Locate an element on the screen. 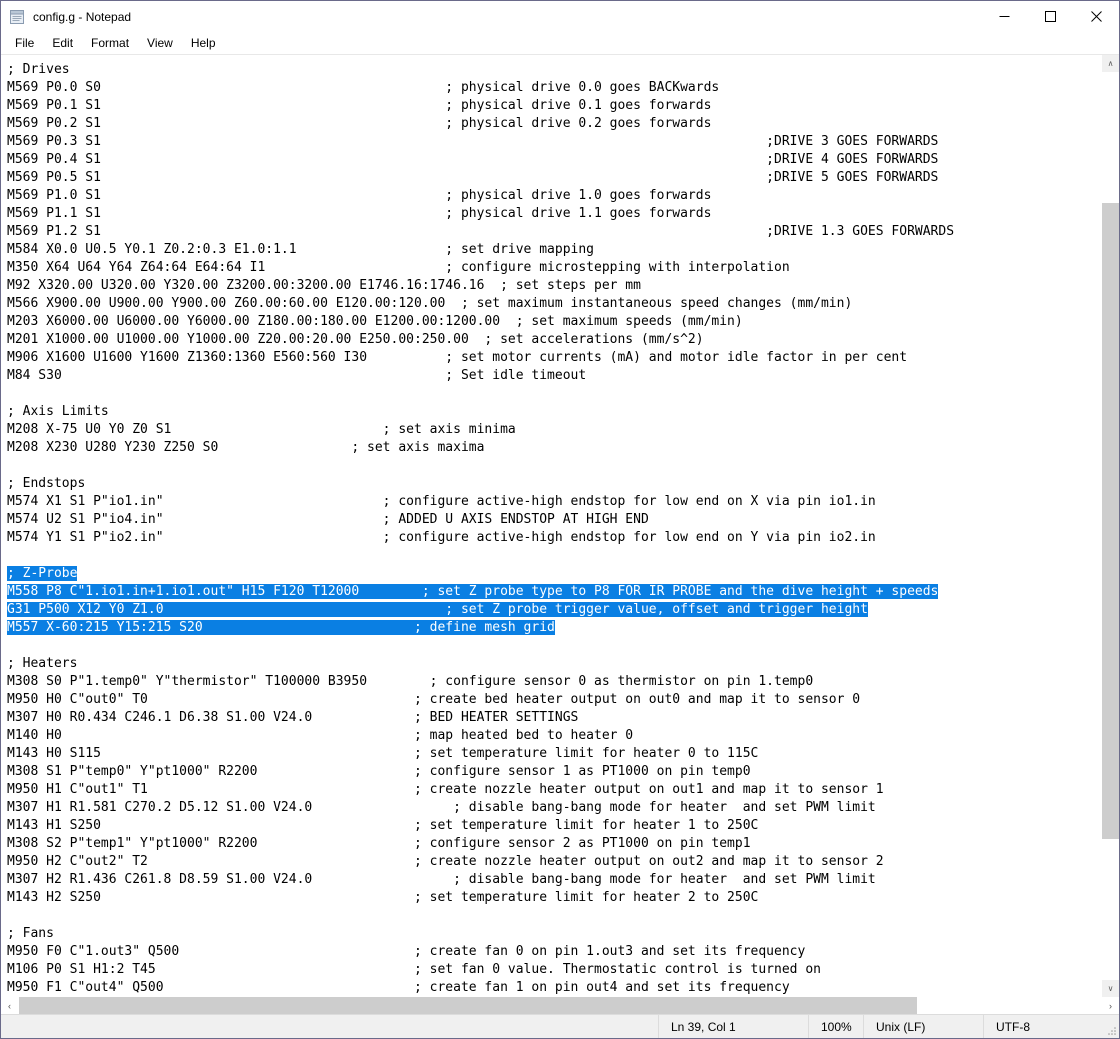  status-zoom-level: 100% is located at coordinates (835, 1026).